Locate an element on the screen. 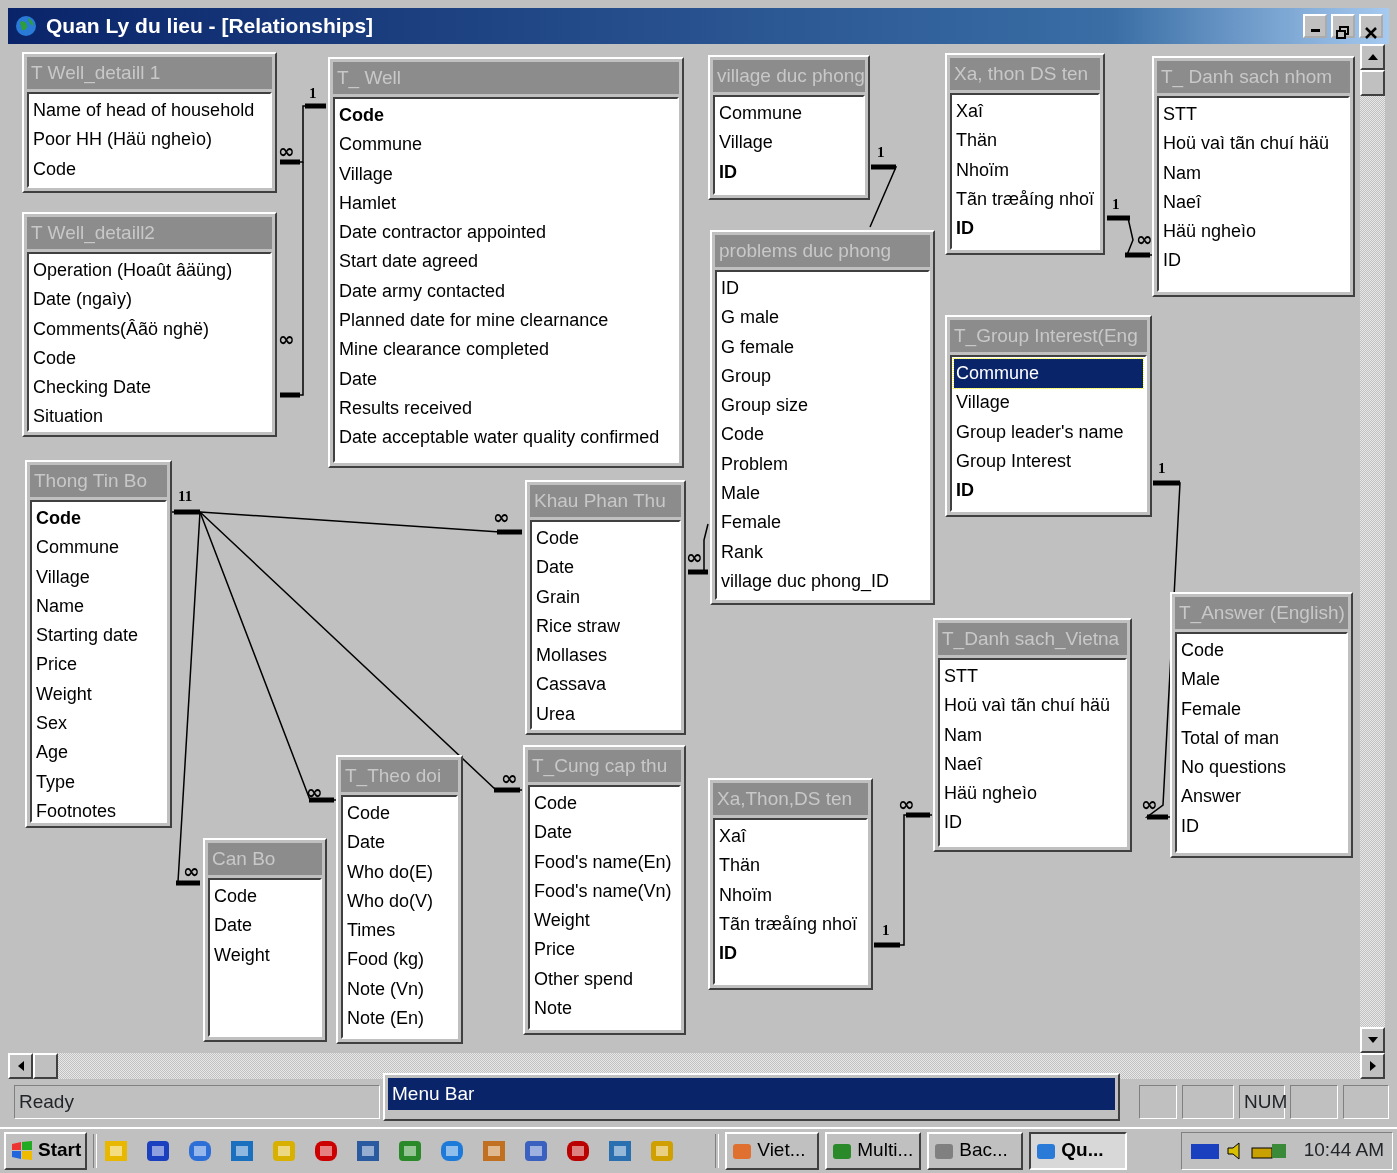 This screenshot has height=1173, width=1397. field-name: Date army contacted is located at coordinates (506, 291).